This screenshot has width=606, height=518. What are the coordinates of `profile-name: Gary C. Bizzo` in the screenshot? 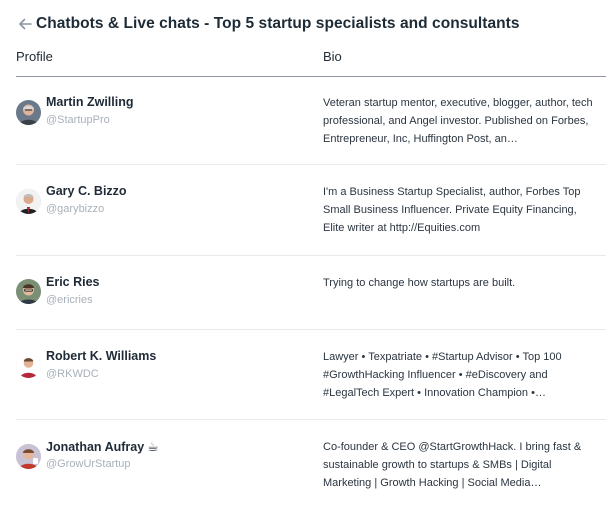 It's located at (86, 191).